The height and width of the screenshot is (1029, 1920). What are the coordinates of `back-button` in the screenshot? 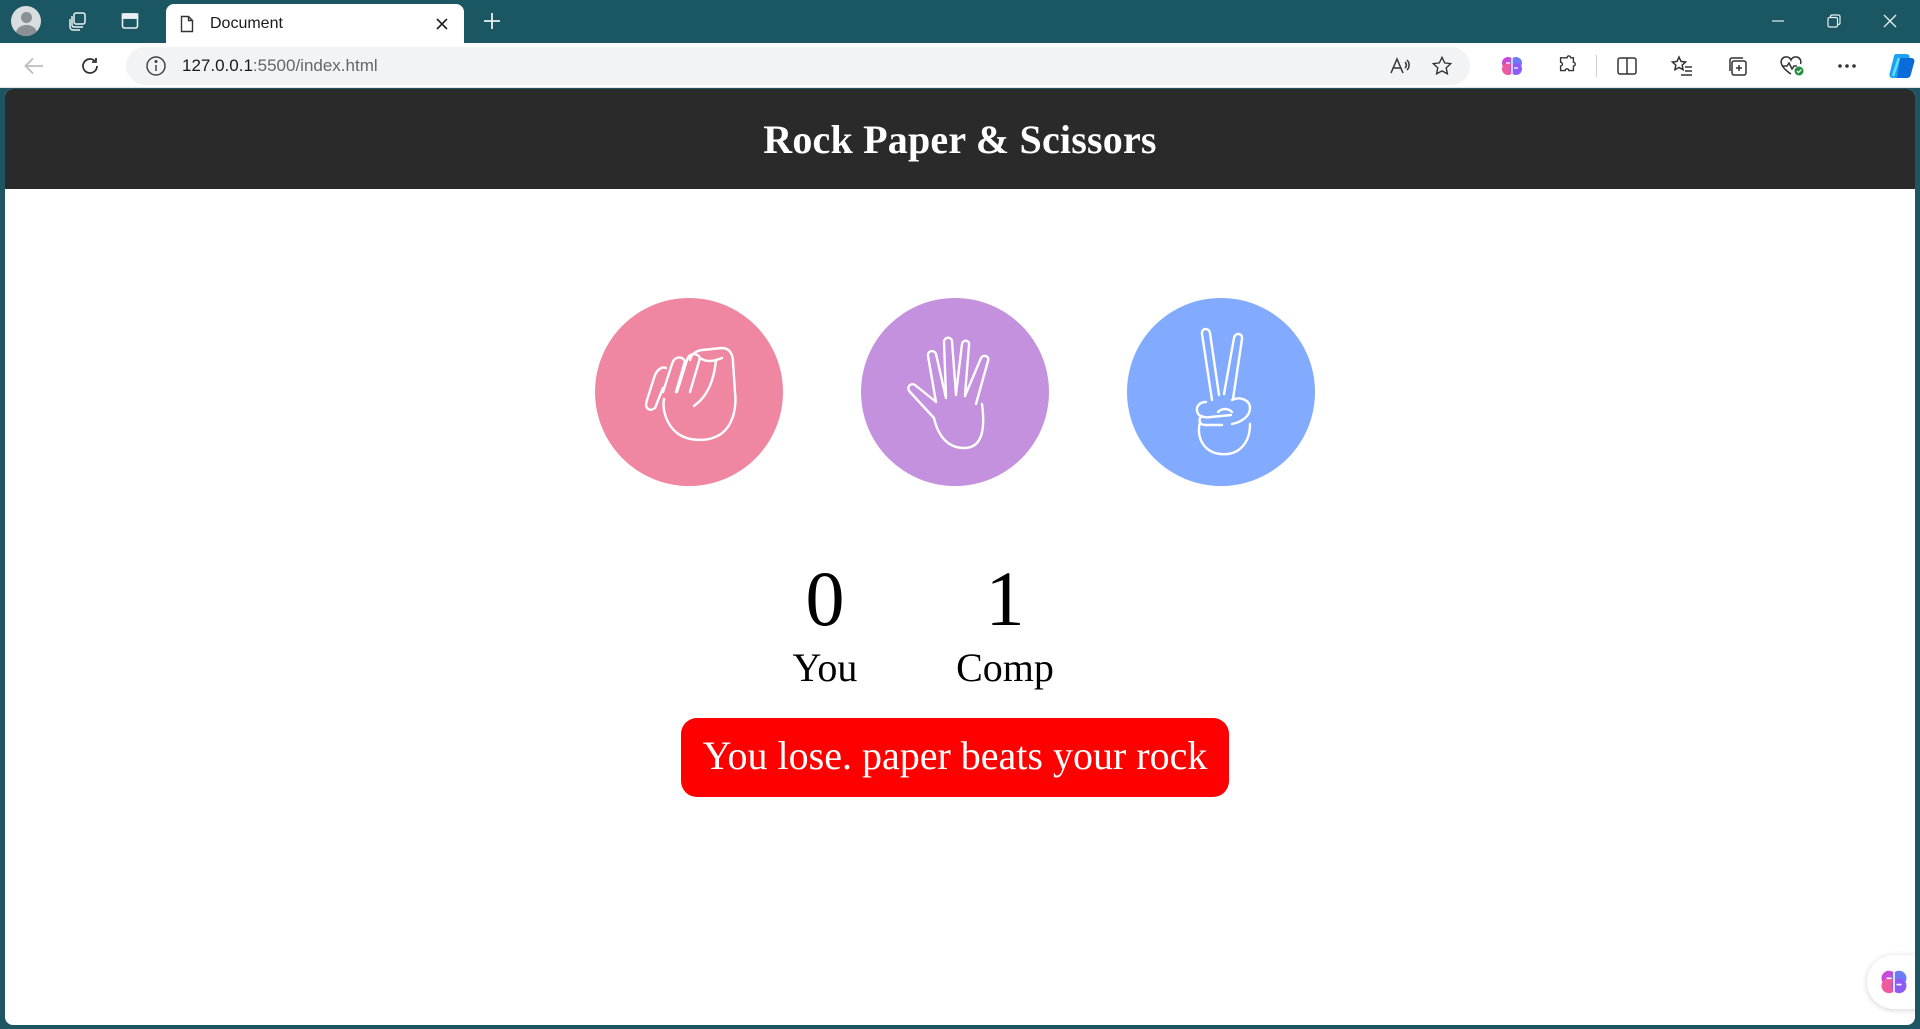 It's located at (34, 66).